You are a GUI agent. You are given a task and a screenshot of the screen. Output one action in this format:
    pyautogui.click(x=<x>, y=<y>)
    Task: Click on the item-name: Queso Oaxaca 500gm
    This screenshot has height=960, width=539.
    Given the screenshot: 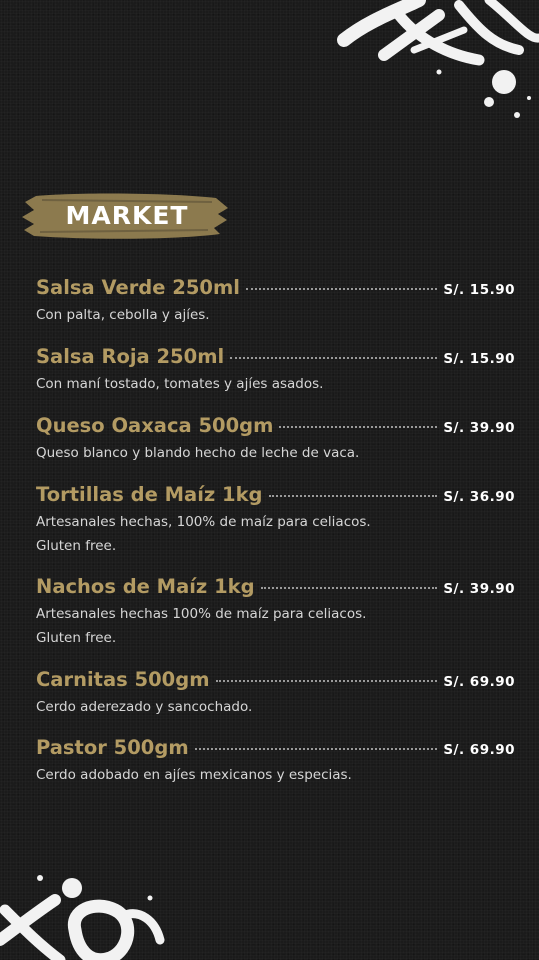 What is the action you would take?
    pyautogui.click(x=155, y=425)
    